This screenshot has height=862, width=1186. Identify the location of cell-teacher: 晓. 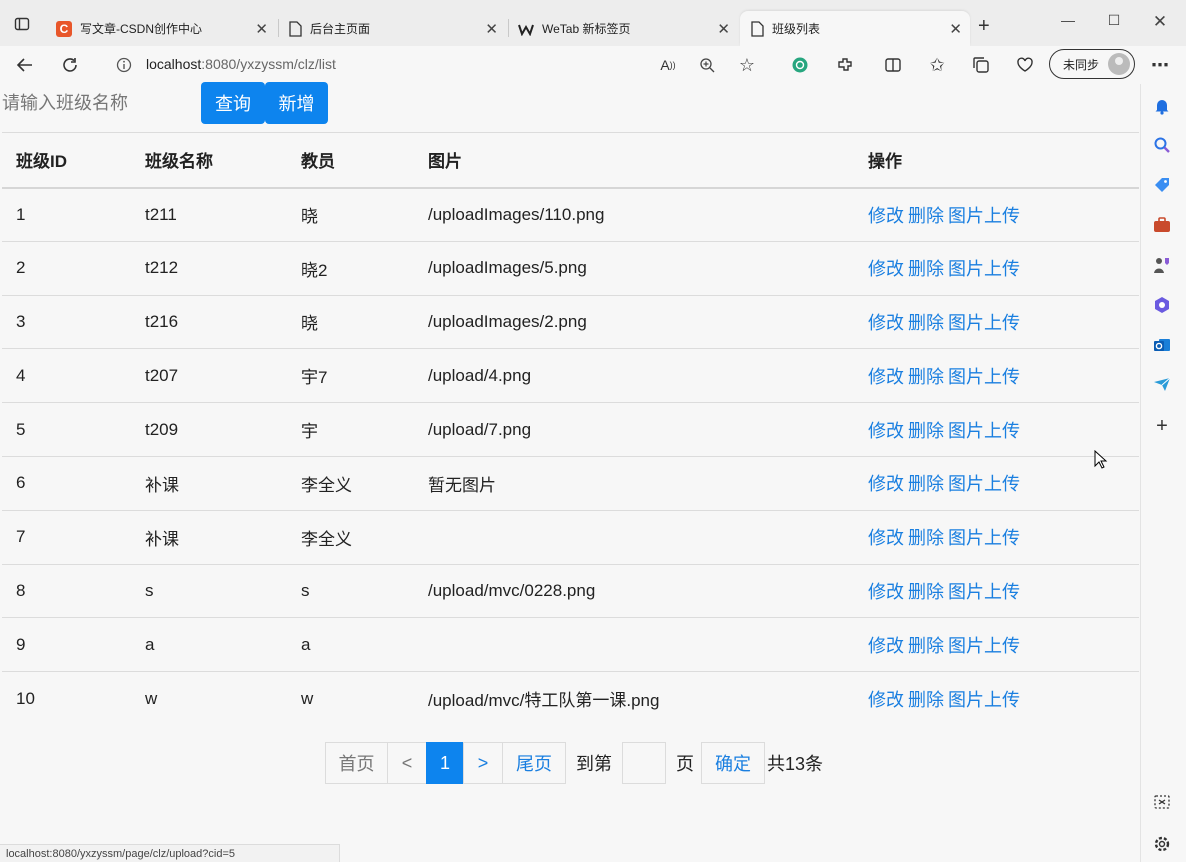
(350, 322).